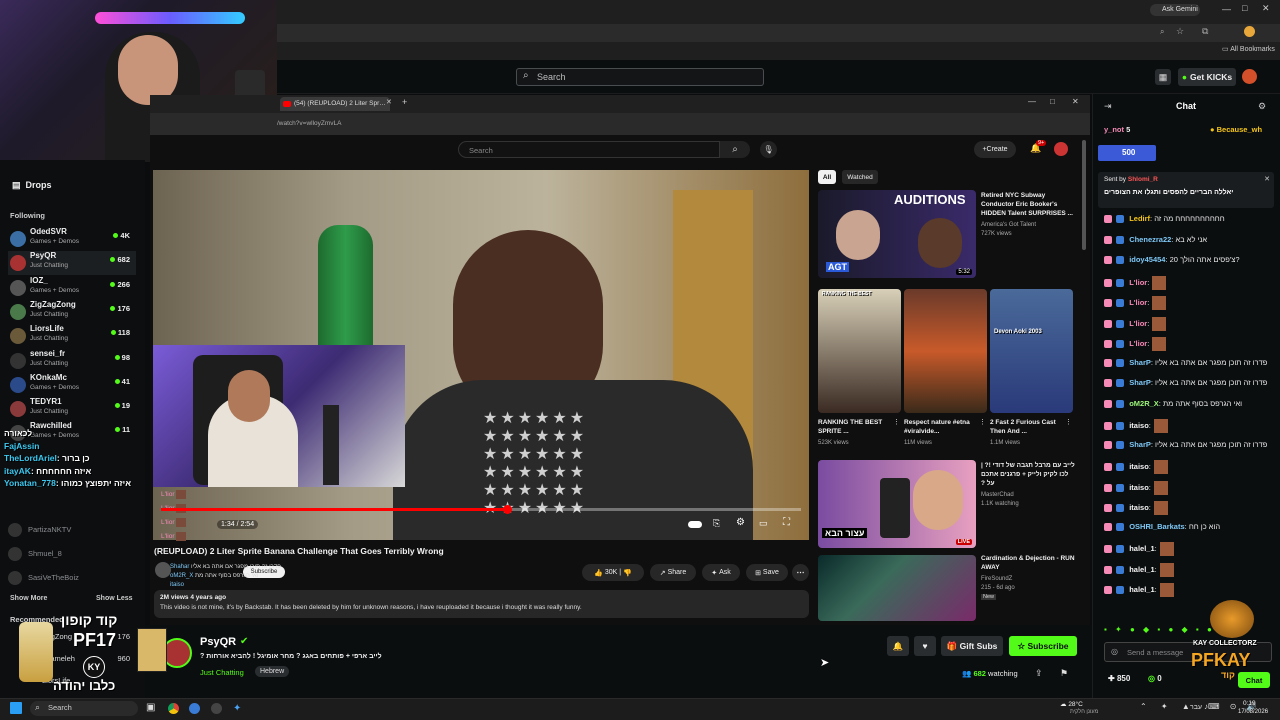 Image resolution: width=1280 pixels, height=720 pixels. Describe the element at coordinates (786, 522) in the screenshot. I see `fullscreen-icon: ⛶` at that location.